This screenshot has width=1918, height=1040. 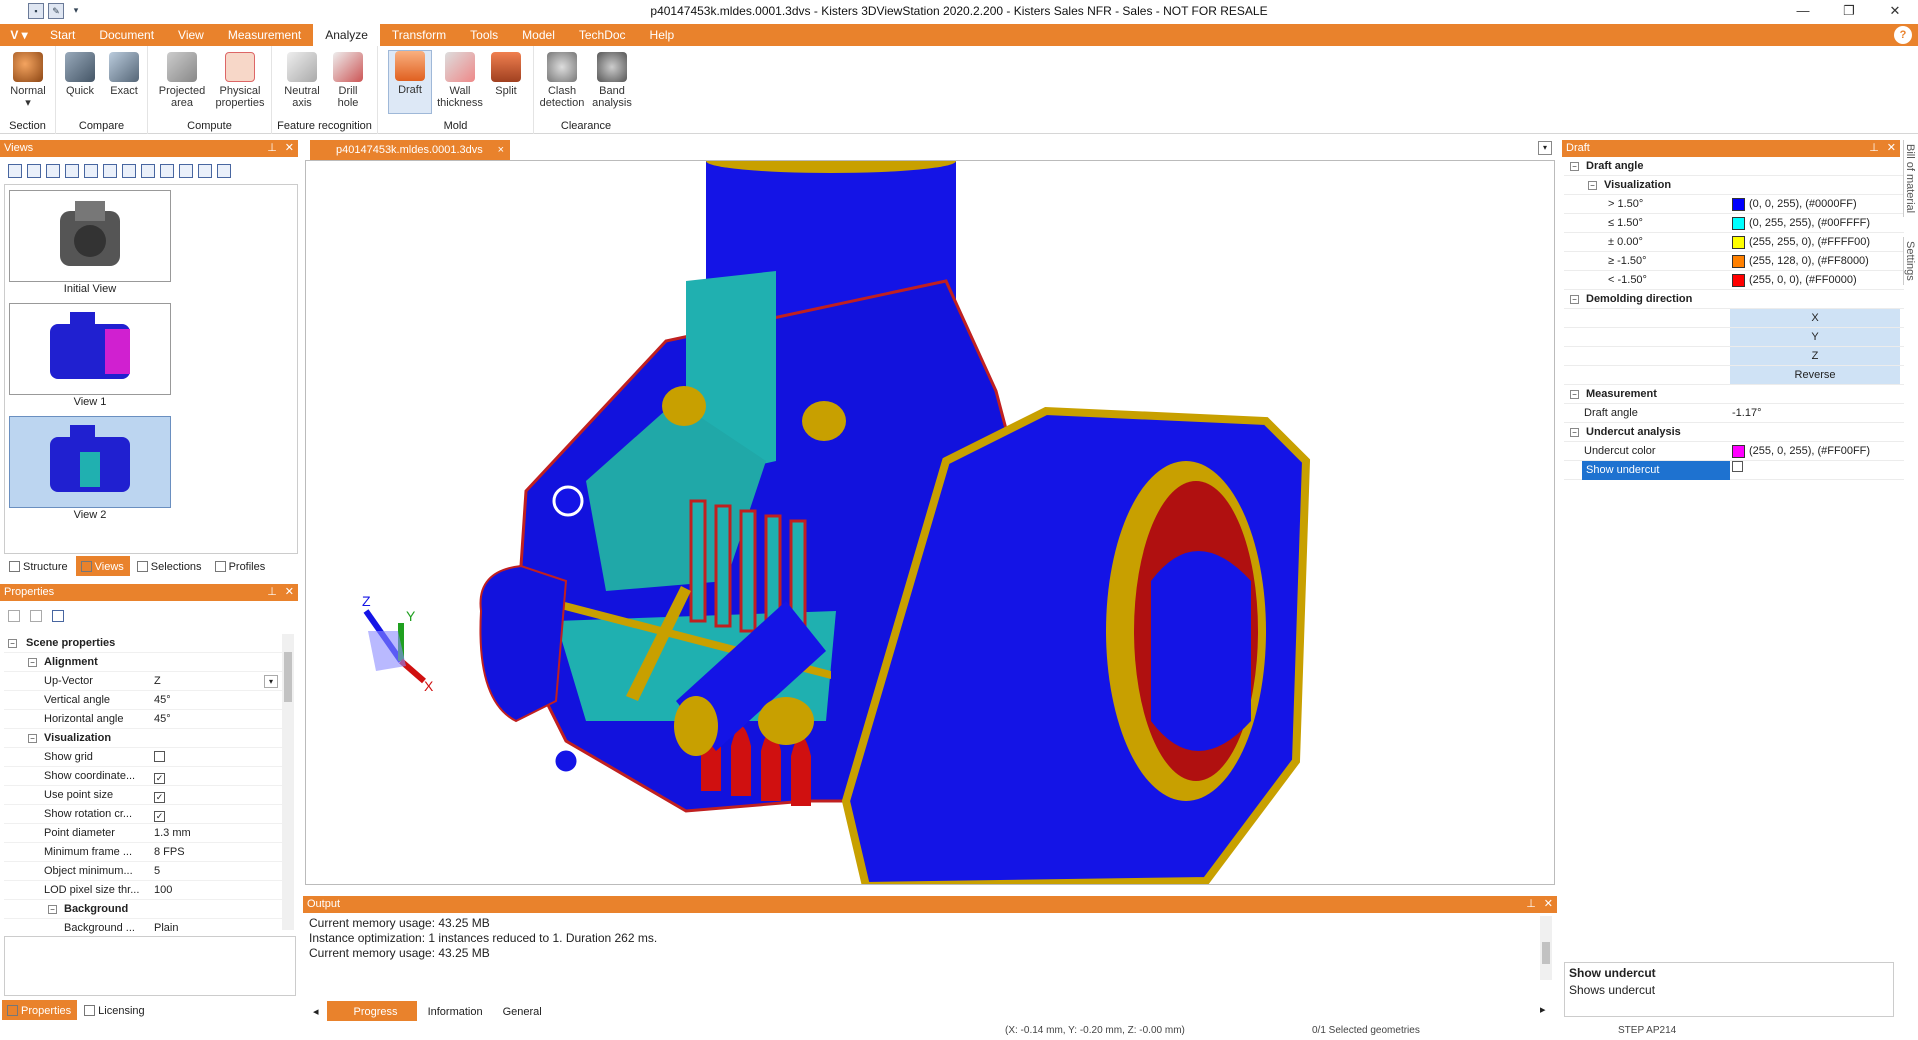 What do you see at coordinates (1734, 299) in the screenshot?
I see `category-demolding-direction: − Demolding direction` at bounding box center [1734, 299].